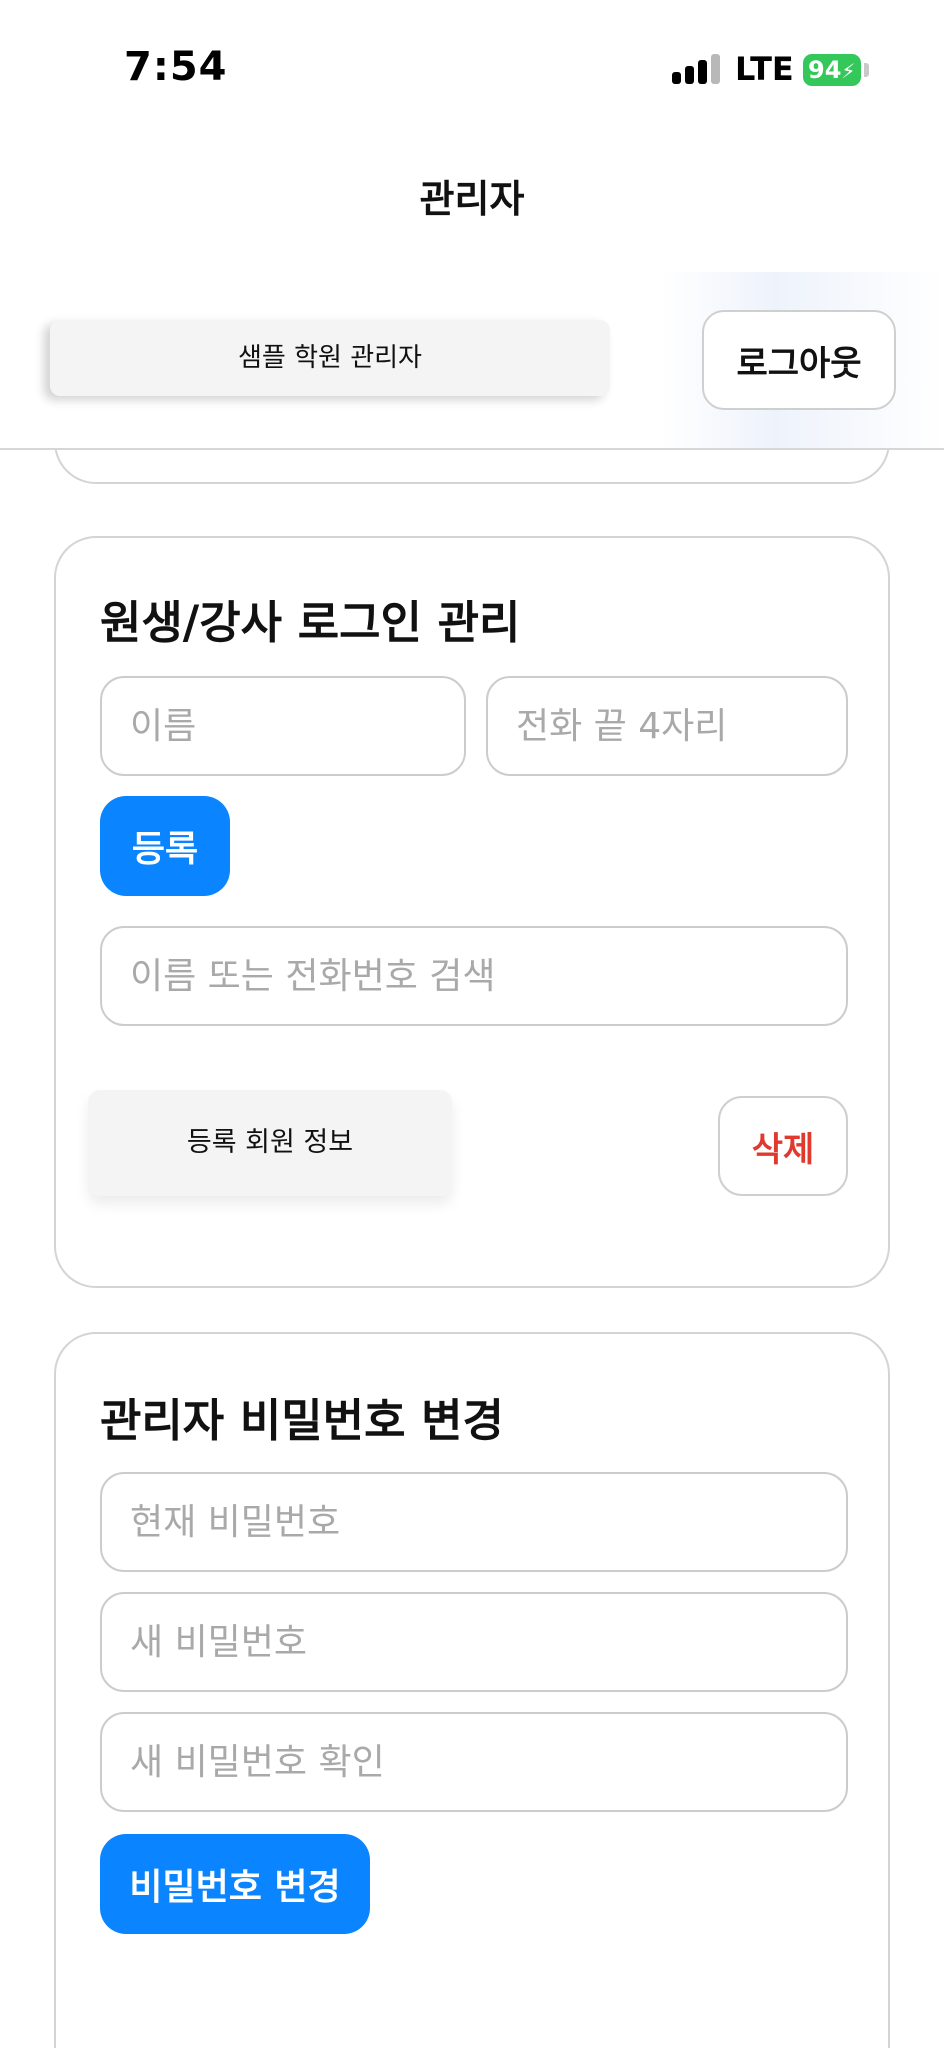  What do you see at coordinates (764, 69) in the screenshot?
I see `network-type: LTE` at bounding box center [764, 69].